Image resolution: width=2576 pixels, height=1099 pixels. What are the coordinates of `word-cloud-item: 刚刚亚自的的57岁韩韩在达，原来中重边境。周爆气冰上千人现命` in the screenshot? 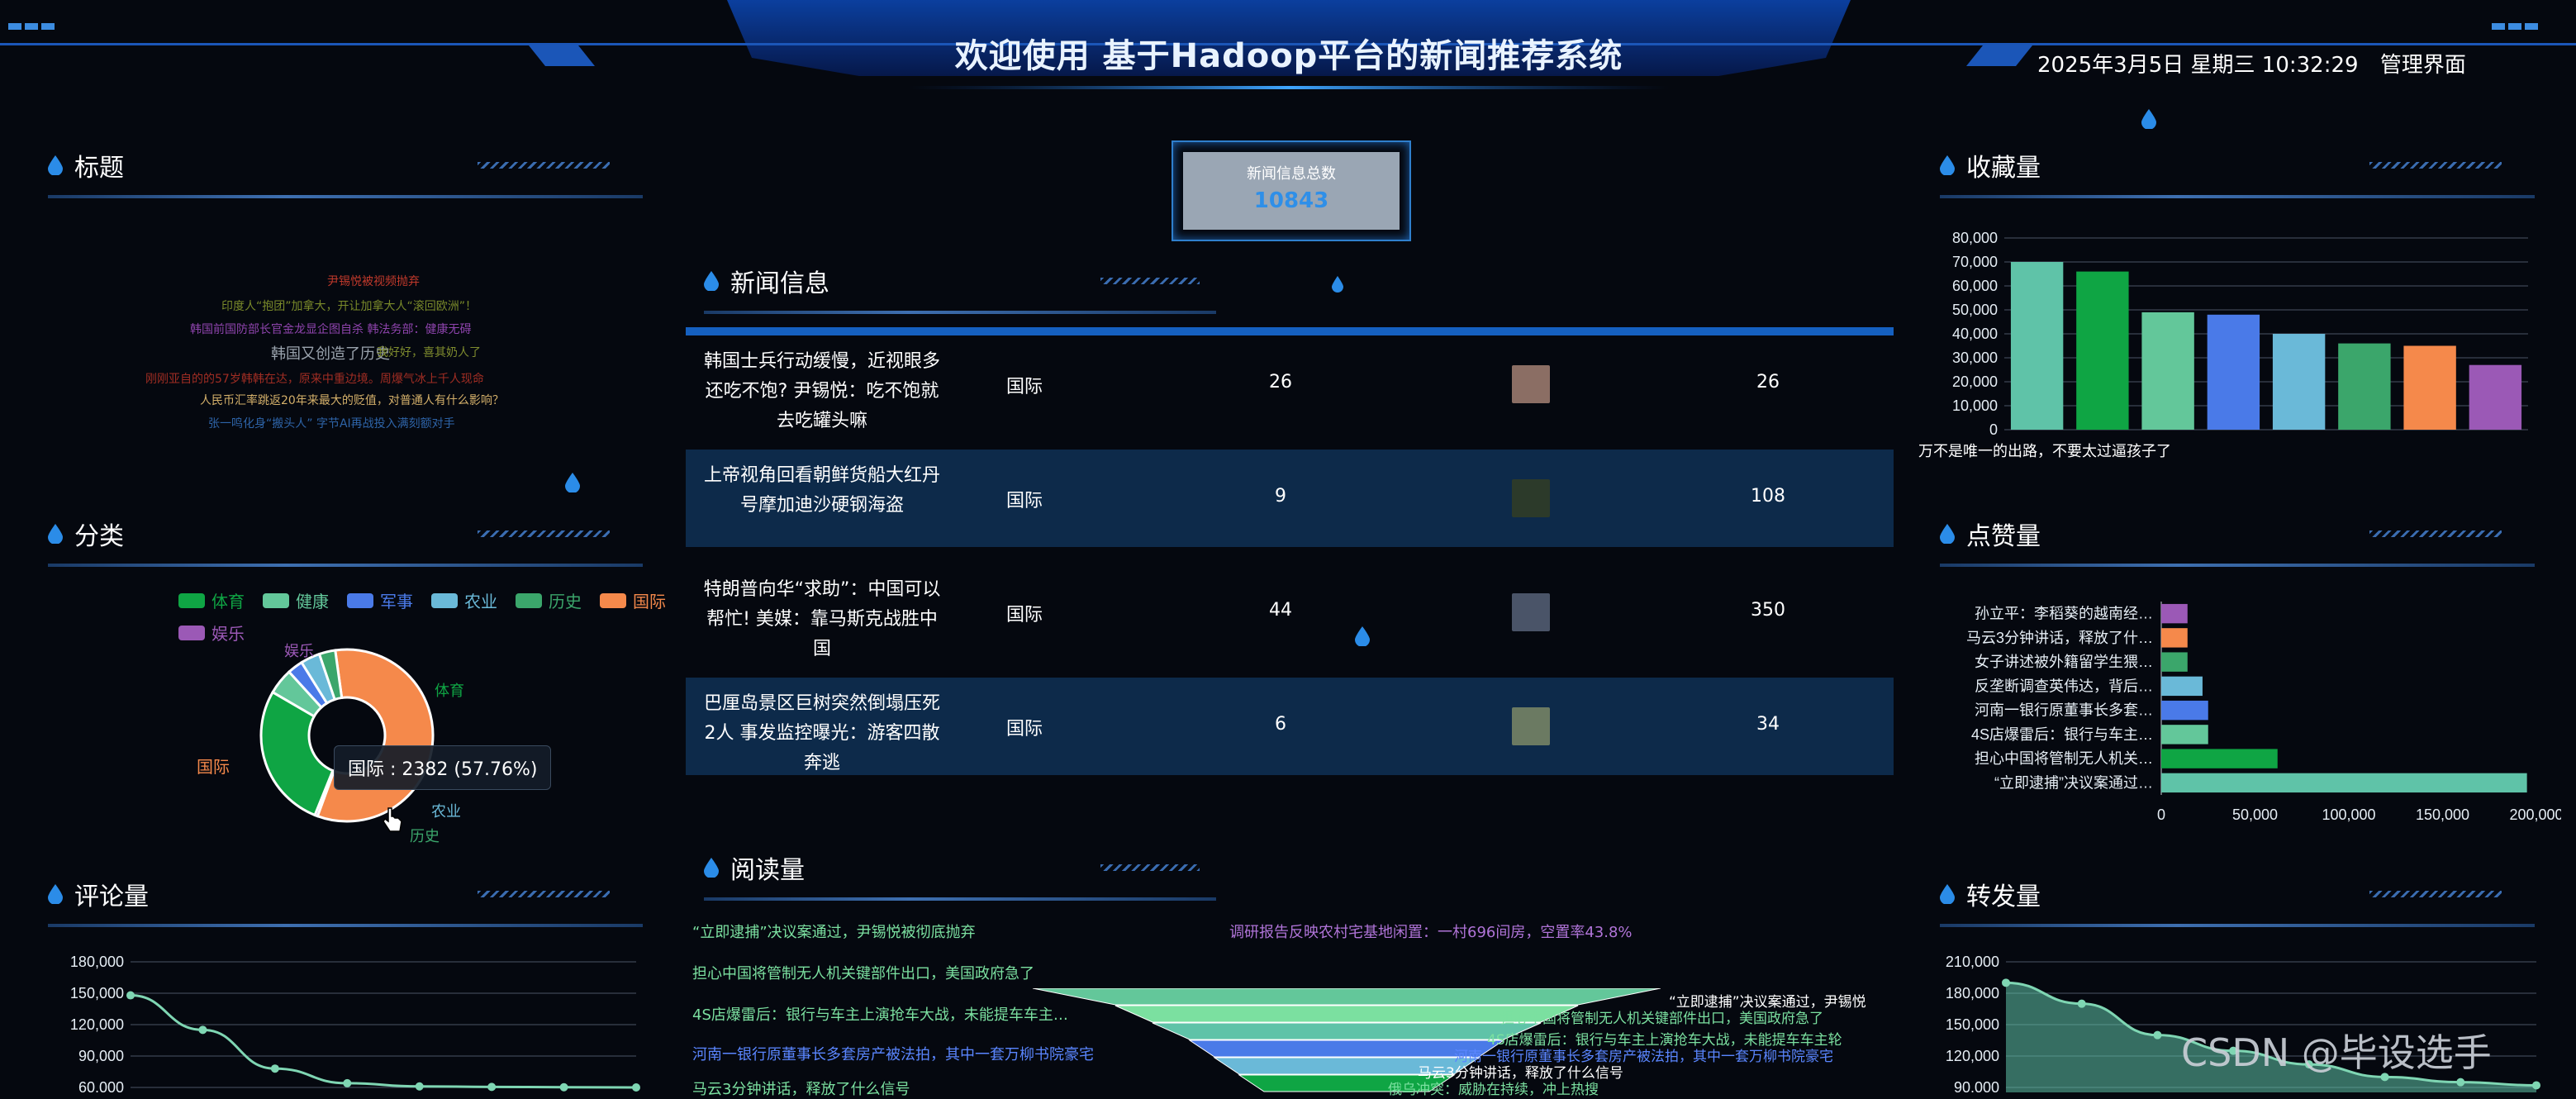 It's located at (314, 378).